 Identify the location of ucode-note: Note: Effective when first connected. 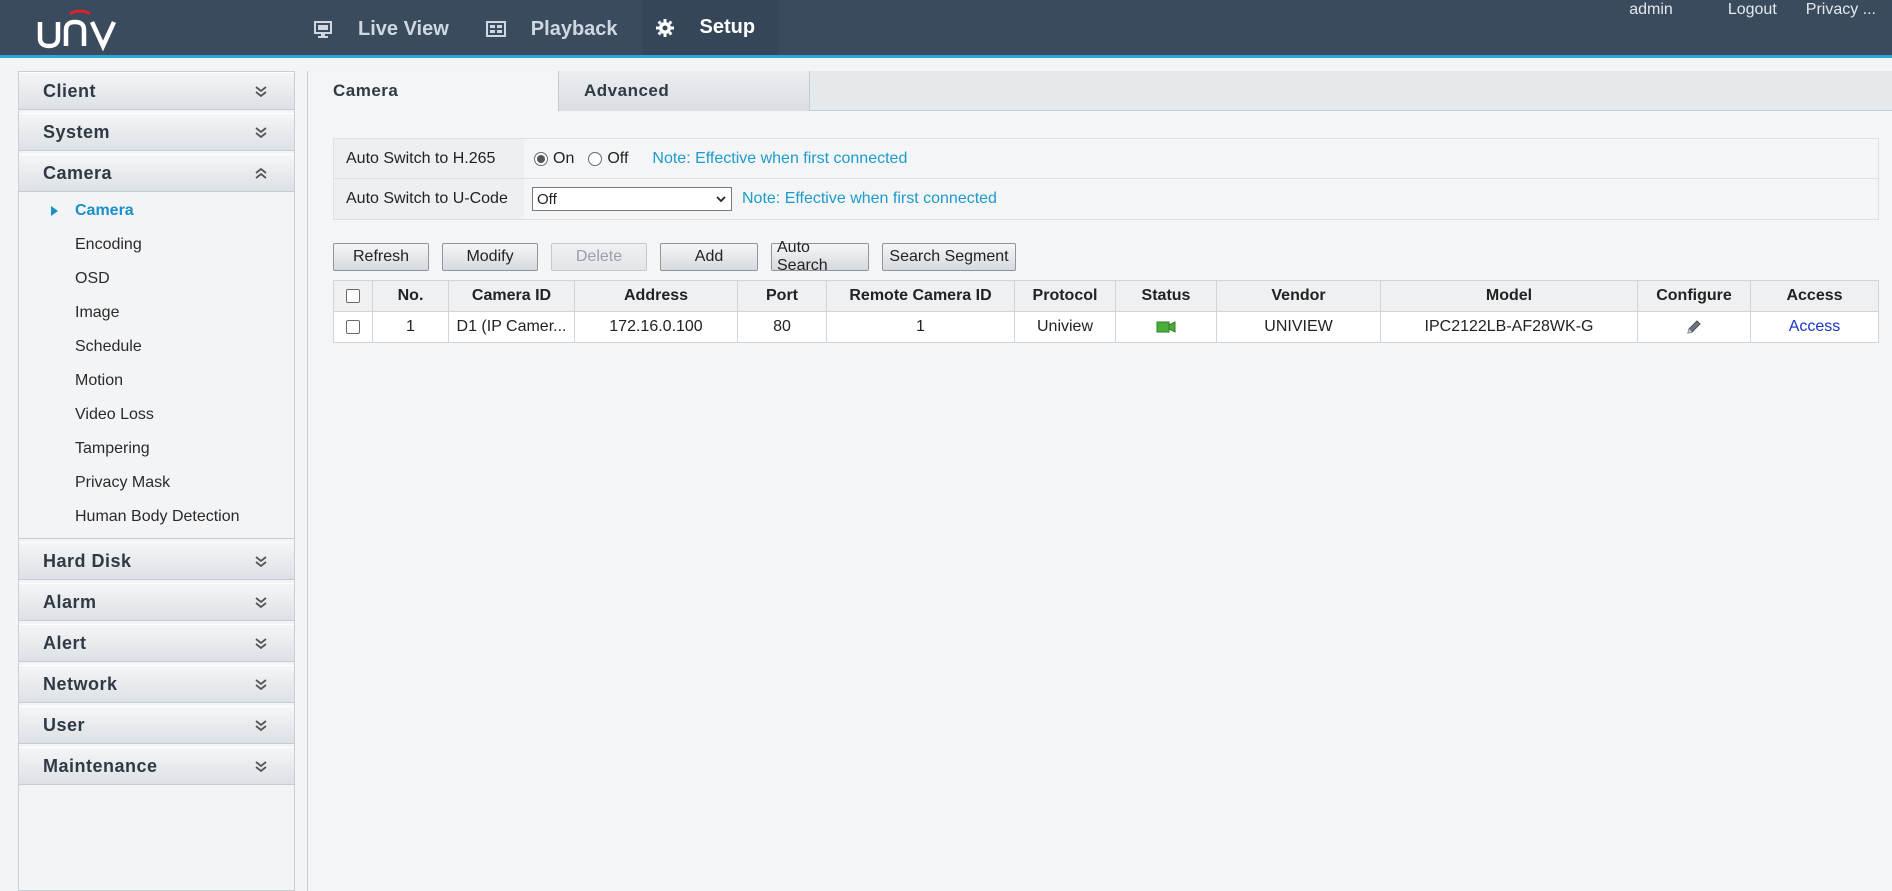
(869, 198).